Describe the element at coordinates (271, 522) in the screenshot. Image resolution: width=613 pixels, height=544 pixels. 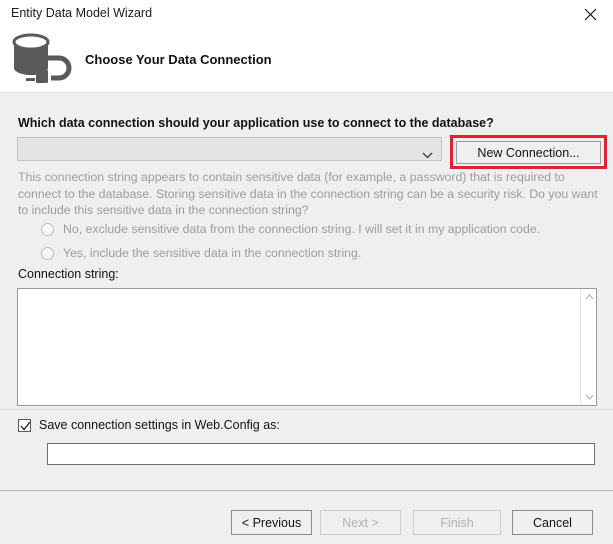
I see `previous-button: < Previous` at that location.